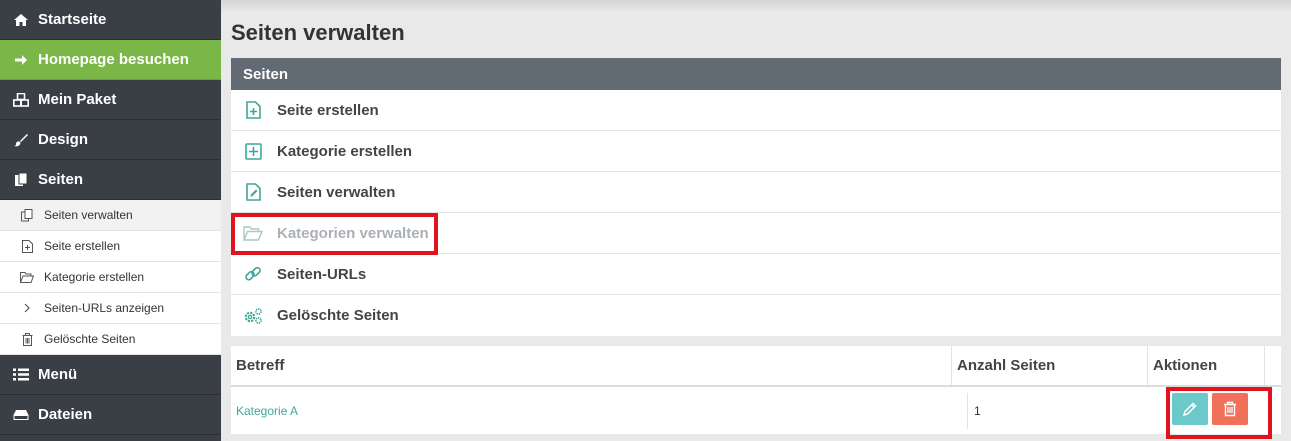  Describe the element at coordinates (65, 414) in the screenshot. I see `sidebar-item-label: Dateien` at that location.